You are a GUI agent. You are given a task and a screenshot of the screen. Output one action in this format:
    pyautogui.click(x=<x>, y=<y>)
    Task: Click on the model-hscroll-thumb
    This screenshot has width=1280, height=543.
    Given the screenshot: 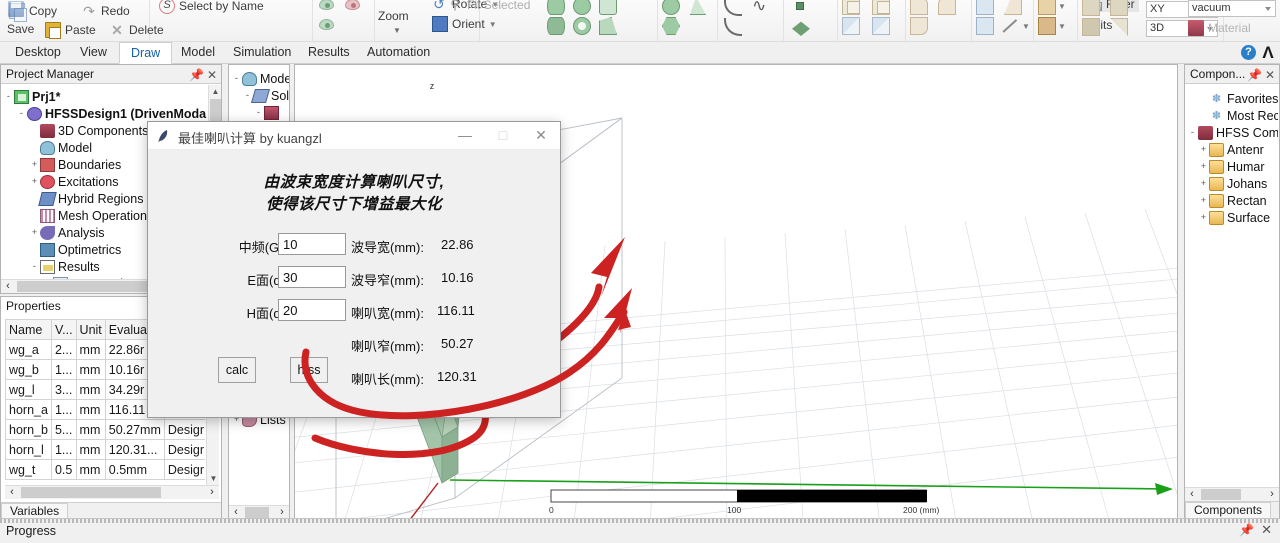 What is the action you would take?
    pyautogui.click(x=257, y=512)
    